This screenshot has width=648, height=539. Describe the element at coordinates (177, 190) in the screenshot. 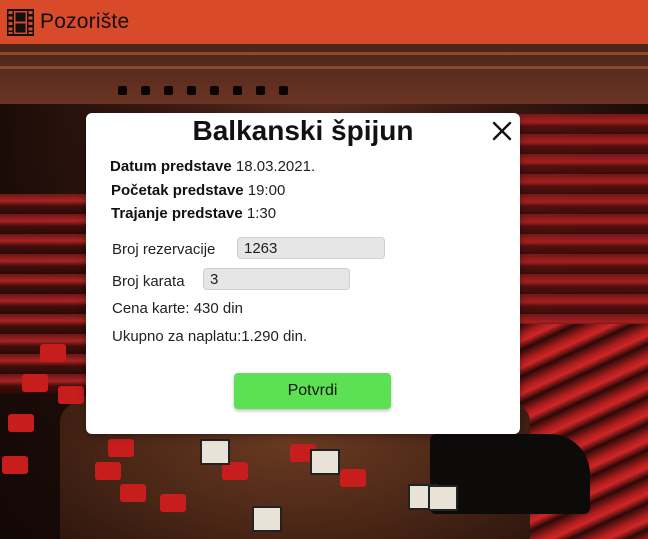

I see `start-label: Početak predstave` at that location.